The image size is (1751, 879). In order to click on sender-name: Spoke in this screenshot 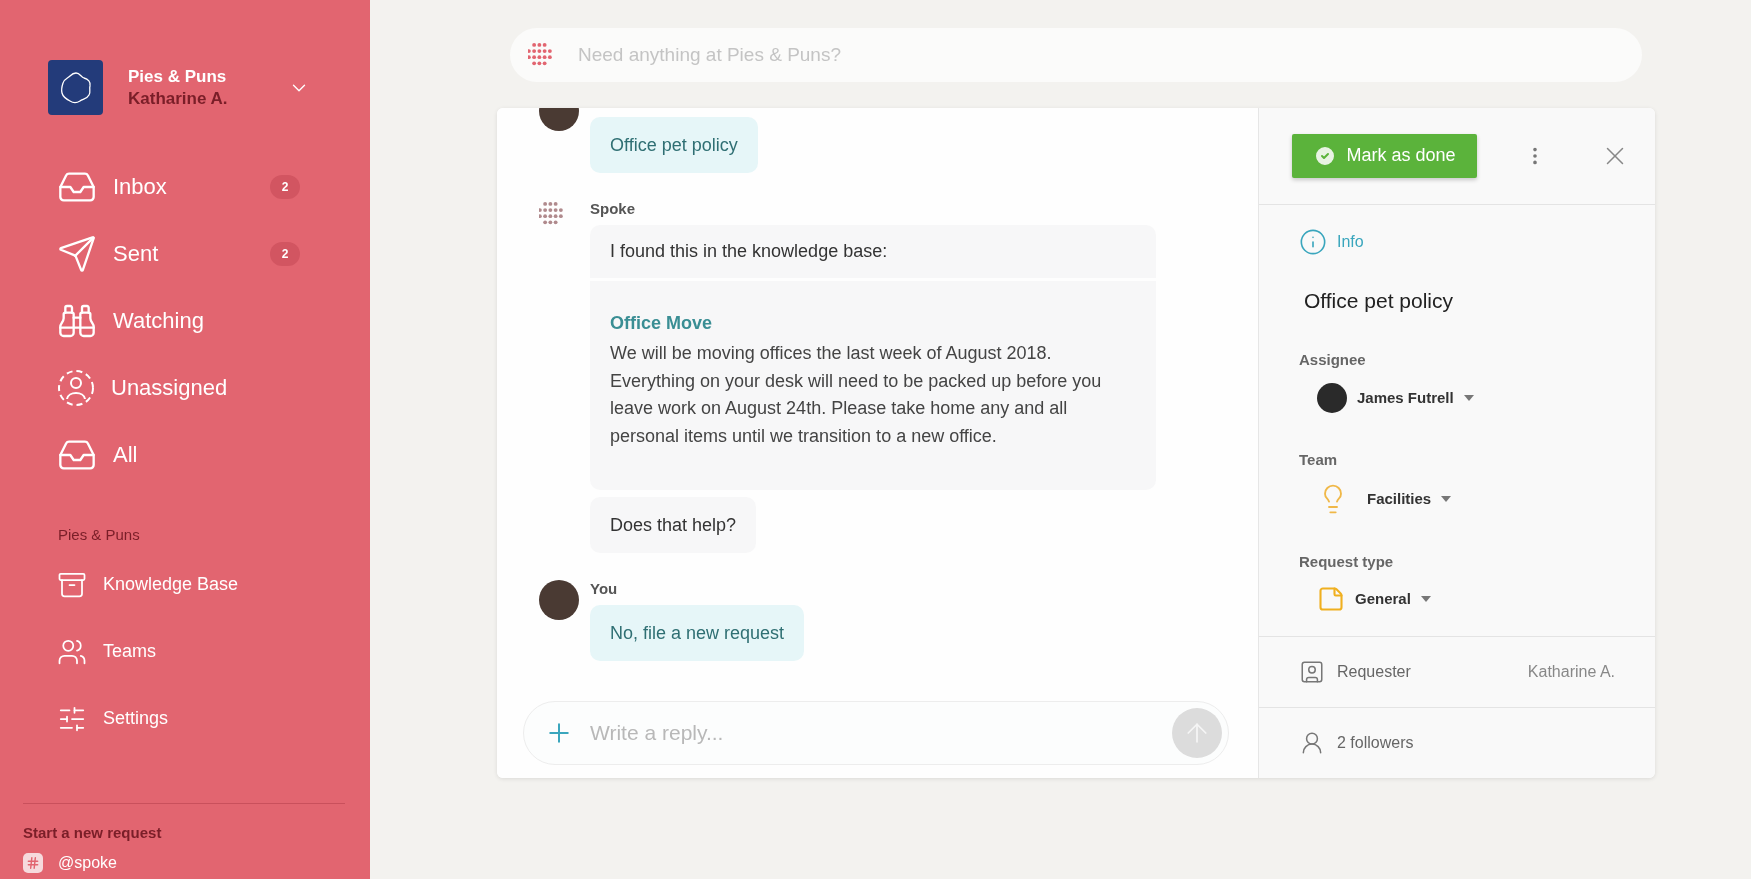, I will do `click(612, 208)`.